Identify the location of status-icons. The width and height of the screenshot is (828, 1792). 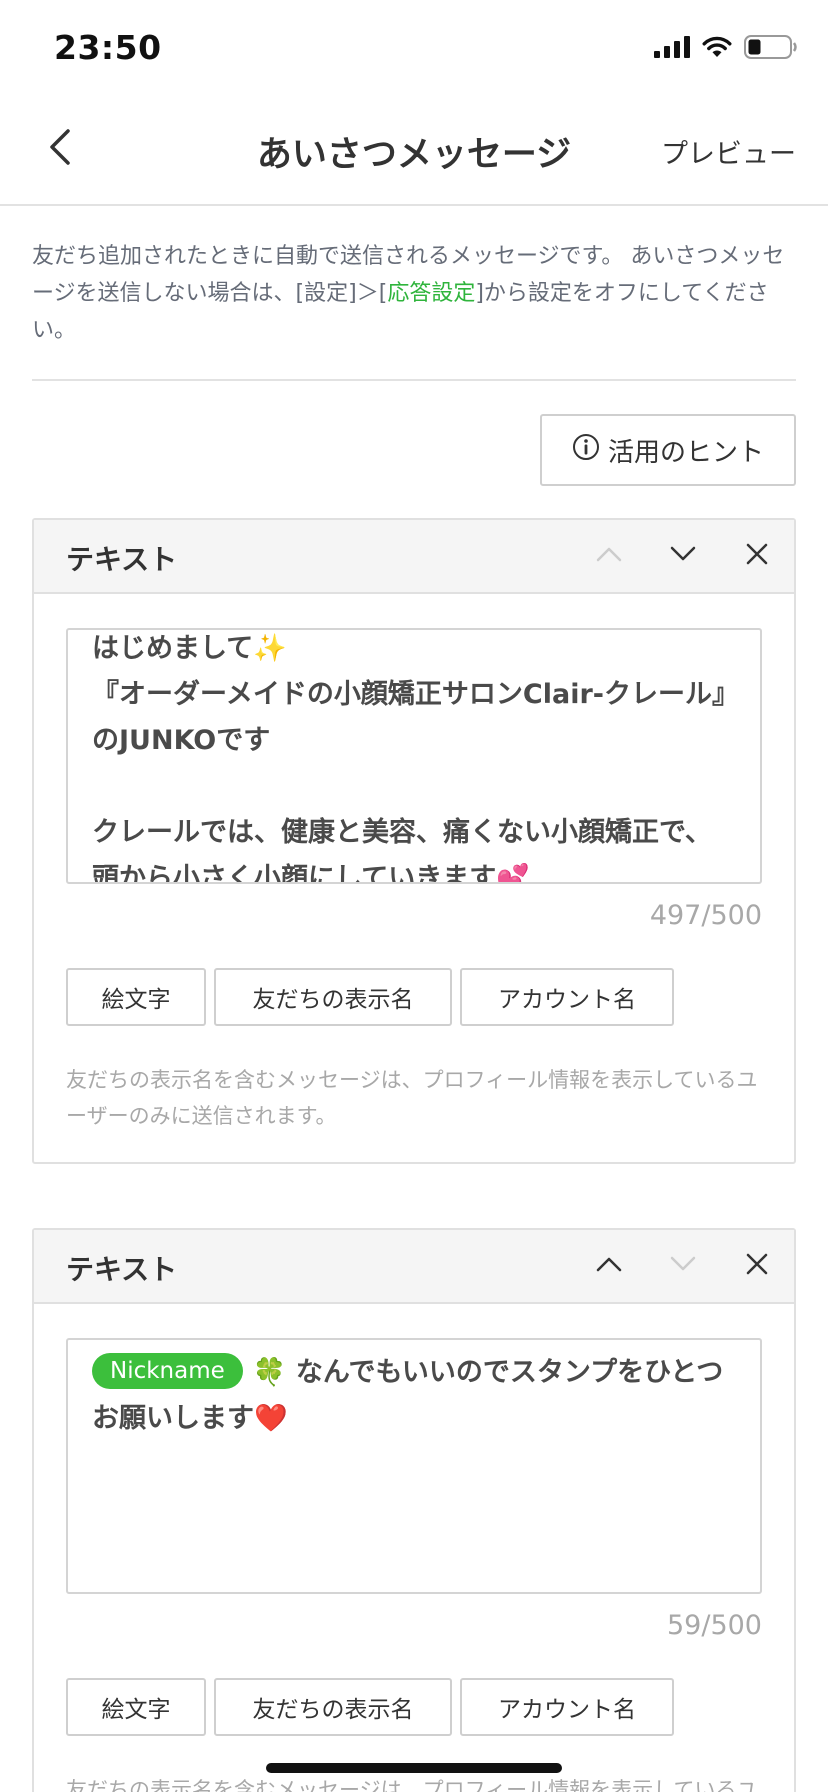
(726, 49).